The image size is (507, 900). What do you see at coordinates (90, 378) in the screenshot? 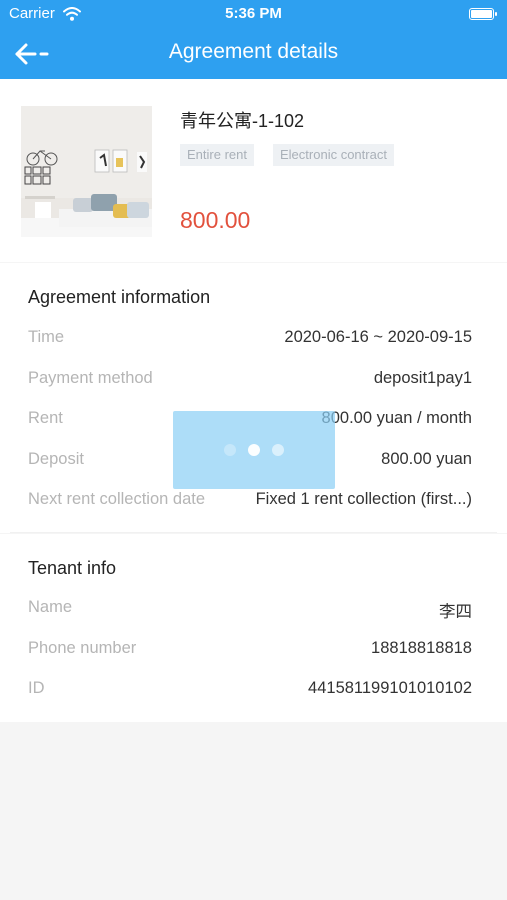
I see `row-label: Payment method` at bounding box center [90, 378].